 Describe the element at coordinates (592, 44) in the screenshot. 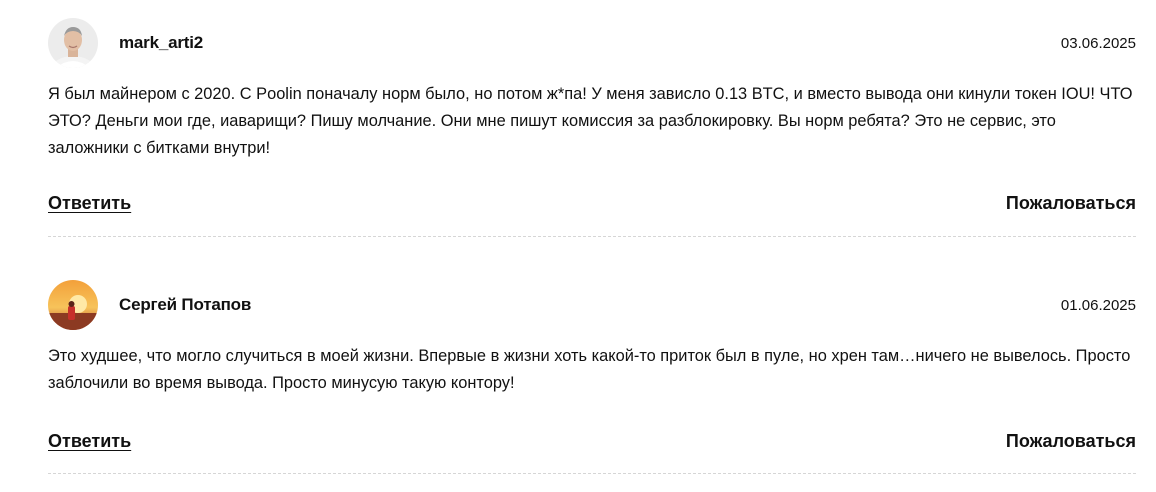

I see `comment-header: mark_arti2 03.06.2025` at that location.